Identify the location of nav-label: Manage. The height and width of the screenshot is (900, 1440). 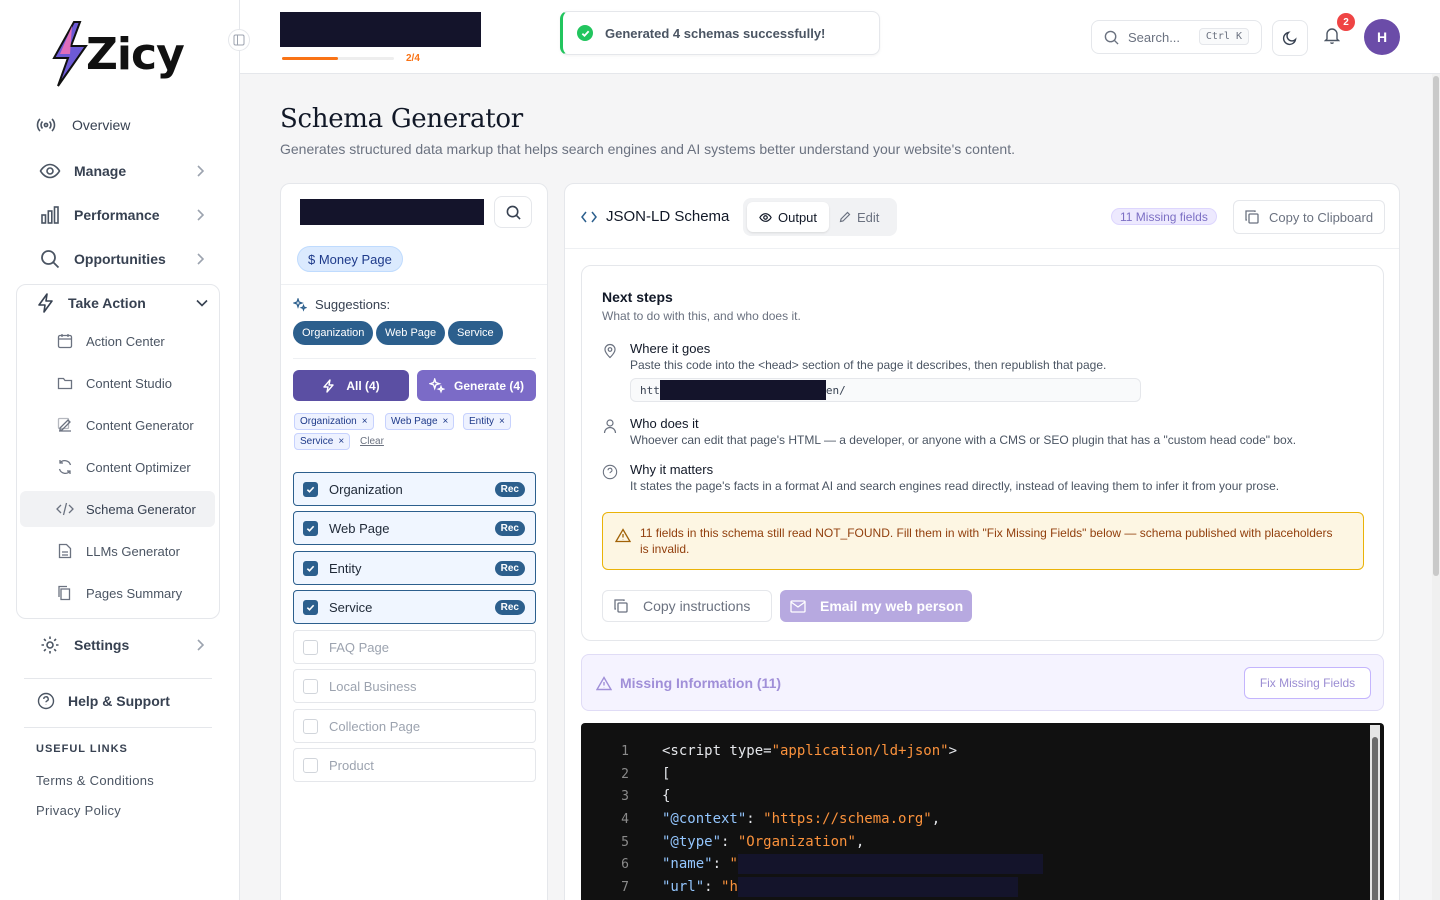
(100, 171).